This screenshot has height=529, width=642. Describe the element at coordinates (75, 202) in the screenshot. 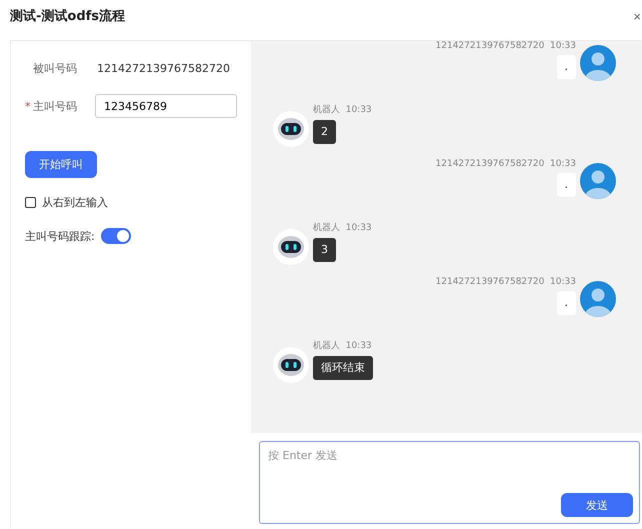

I see `checkbox-label: 从右到左输入` at that location.